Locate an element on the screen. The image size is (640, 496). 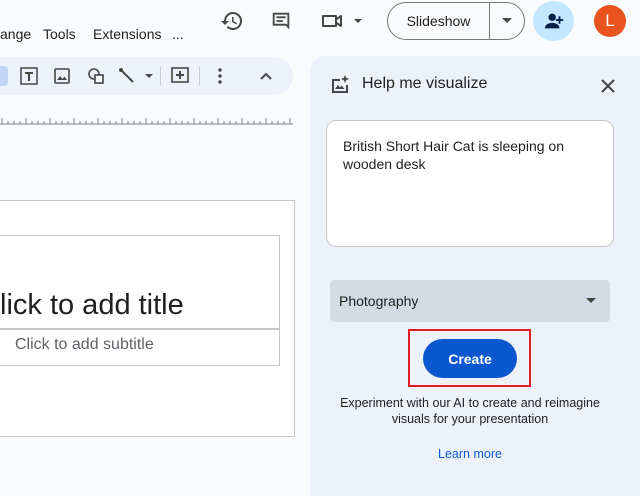
panel-title: Help me visualize is located at coordinates (425, 83).